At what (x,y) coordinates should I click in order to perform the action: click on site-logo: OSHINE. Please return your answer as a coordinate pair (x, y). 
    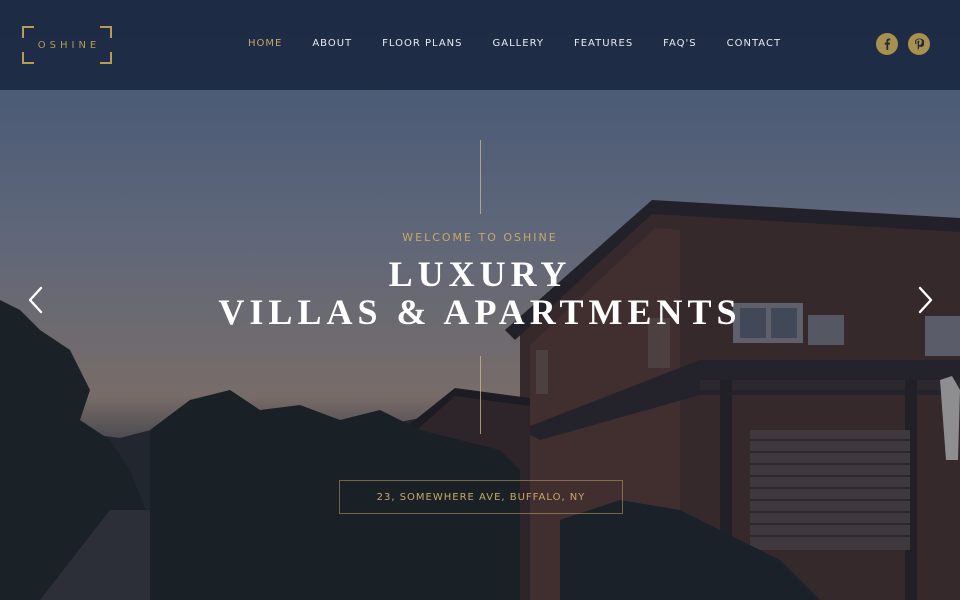
    Looking at the image, I should click on (67, 45).